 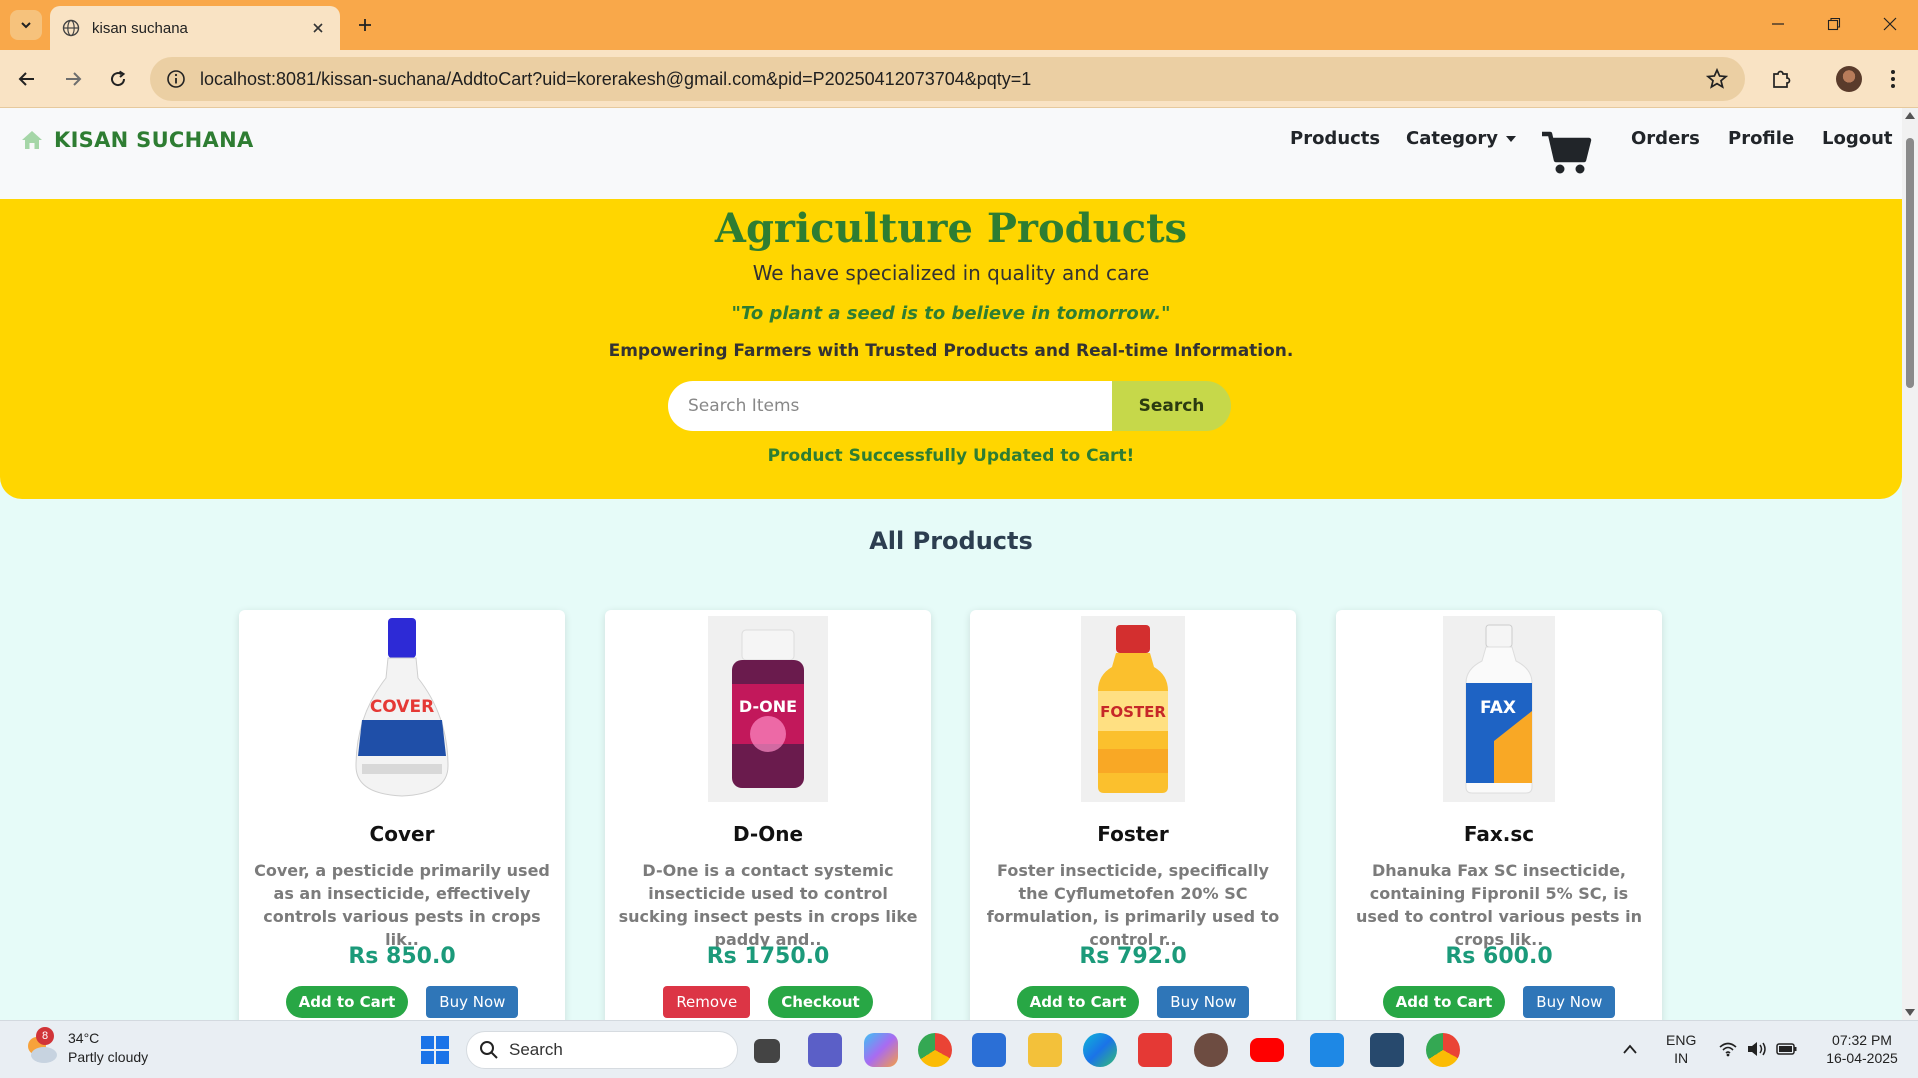 I want to click on arrow-left-icon, so click(x=26, y=79).